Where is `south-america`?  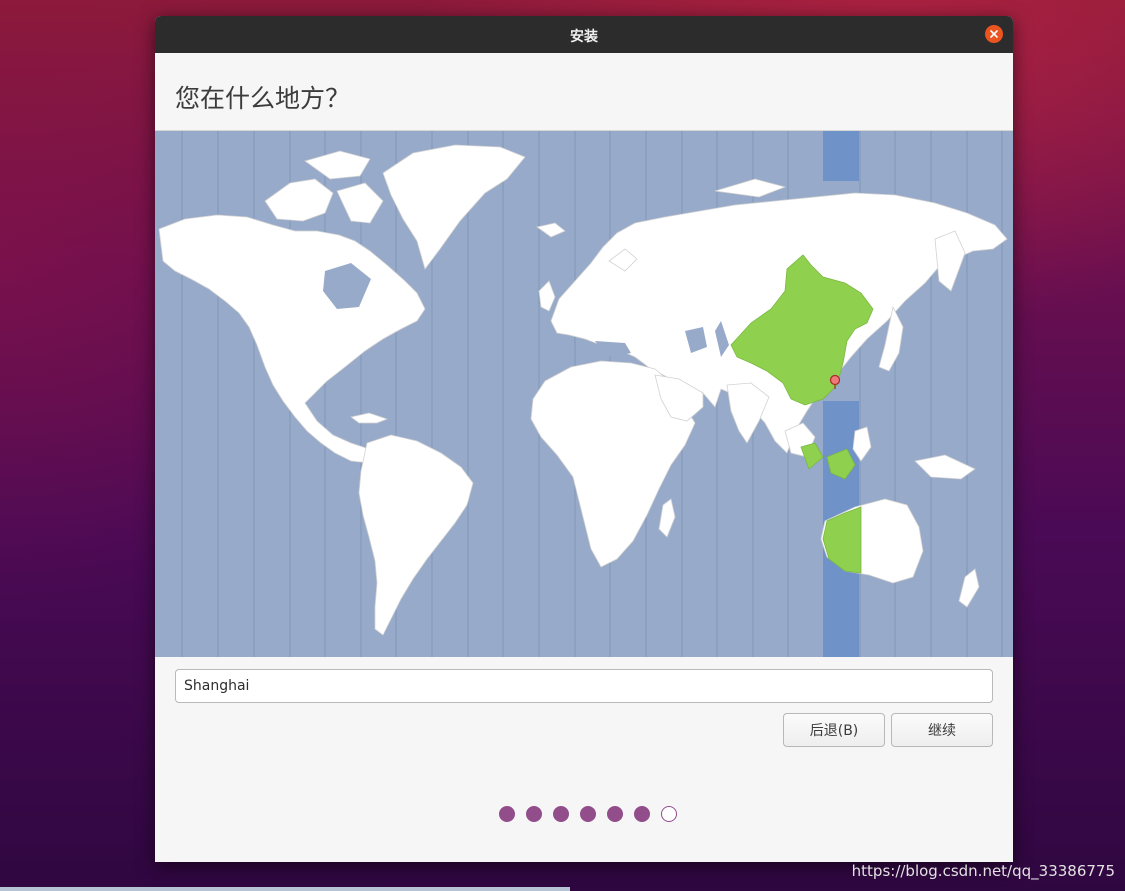
south-america is located at coordinates (416, 535).